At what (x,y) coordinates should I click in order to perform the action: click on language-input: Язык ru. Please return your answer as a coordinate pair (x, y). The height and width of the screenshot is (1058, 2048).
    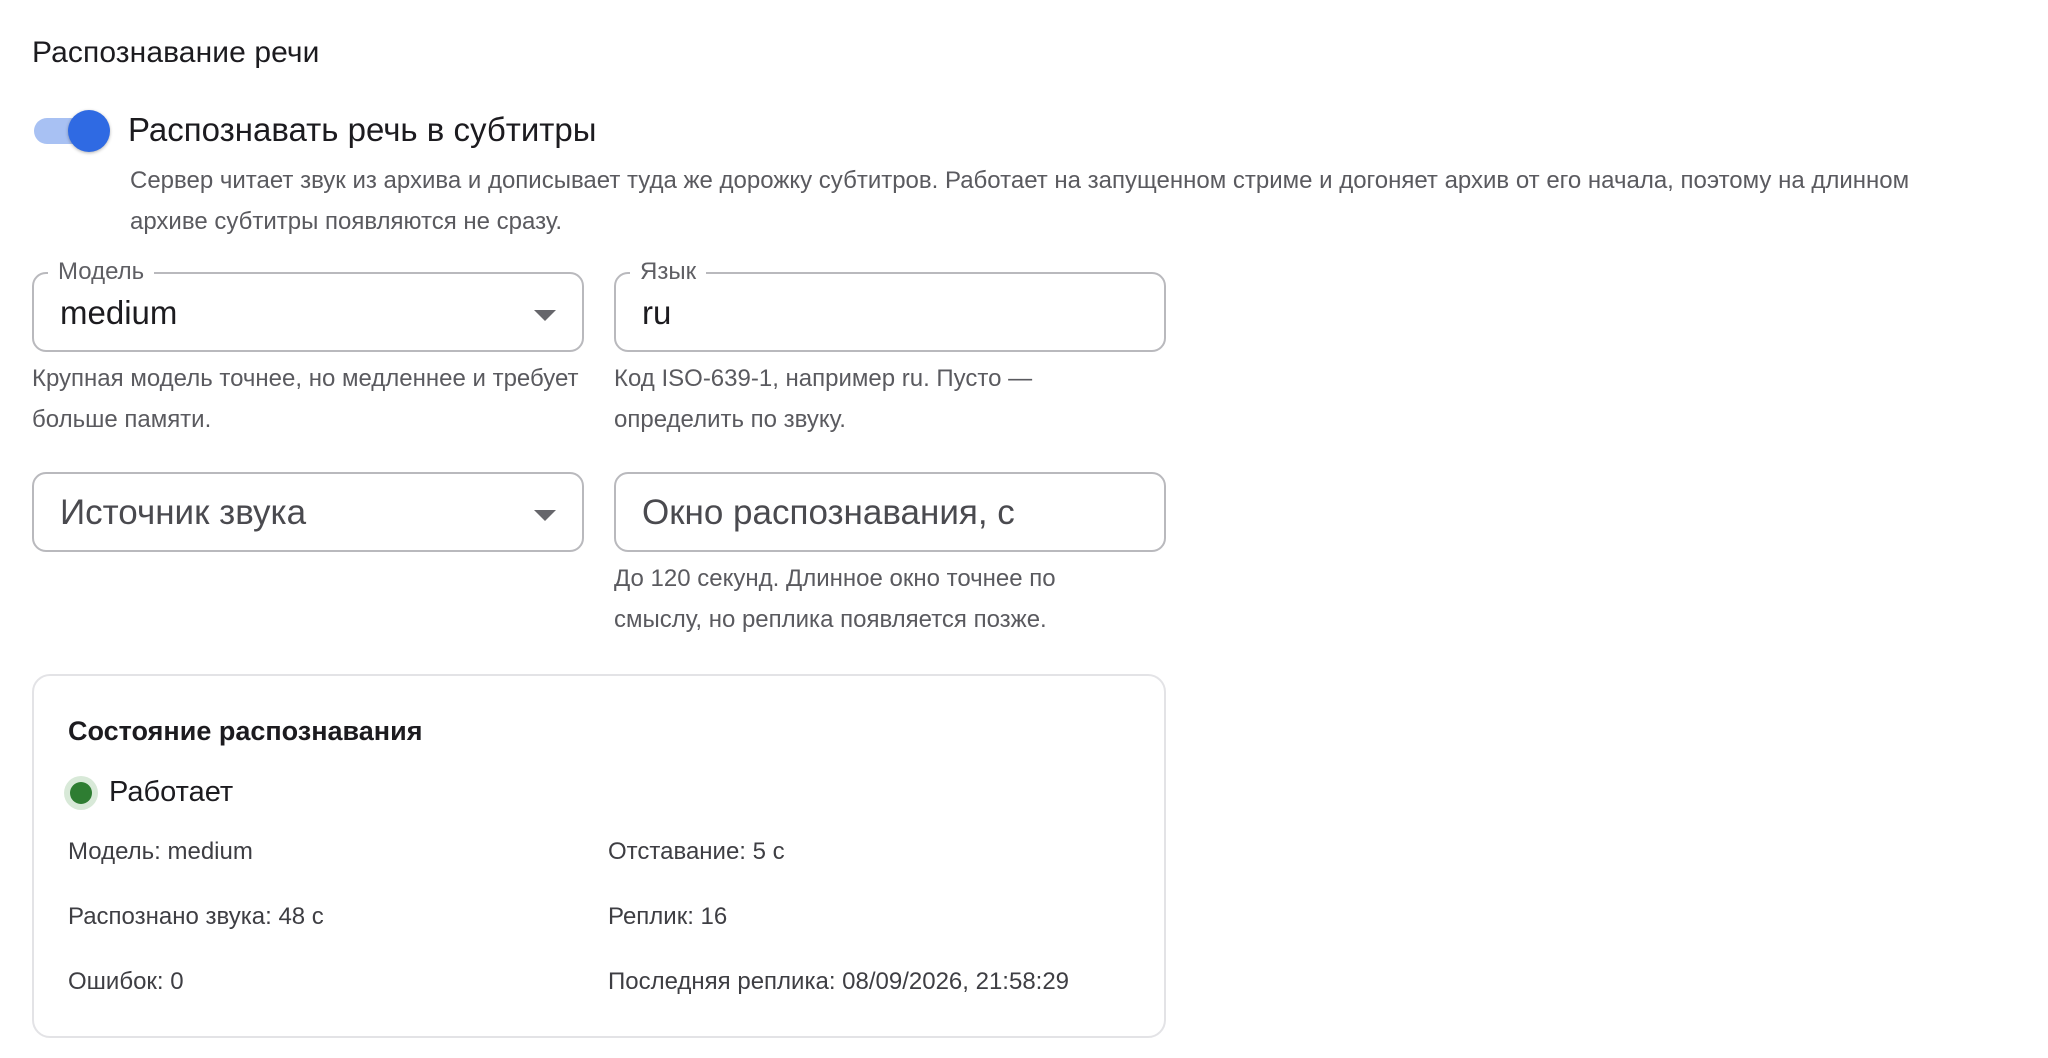
    Looking at the image, I should click on (890, 304).